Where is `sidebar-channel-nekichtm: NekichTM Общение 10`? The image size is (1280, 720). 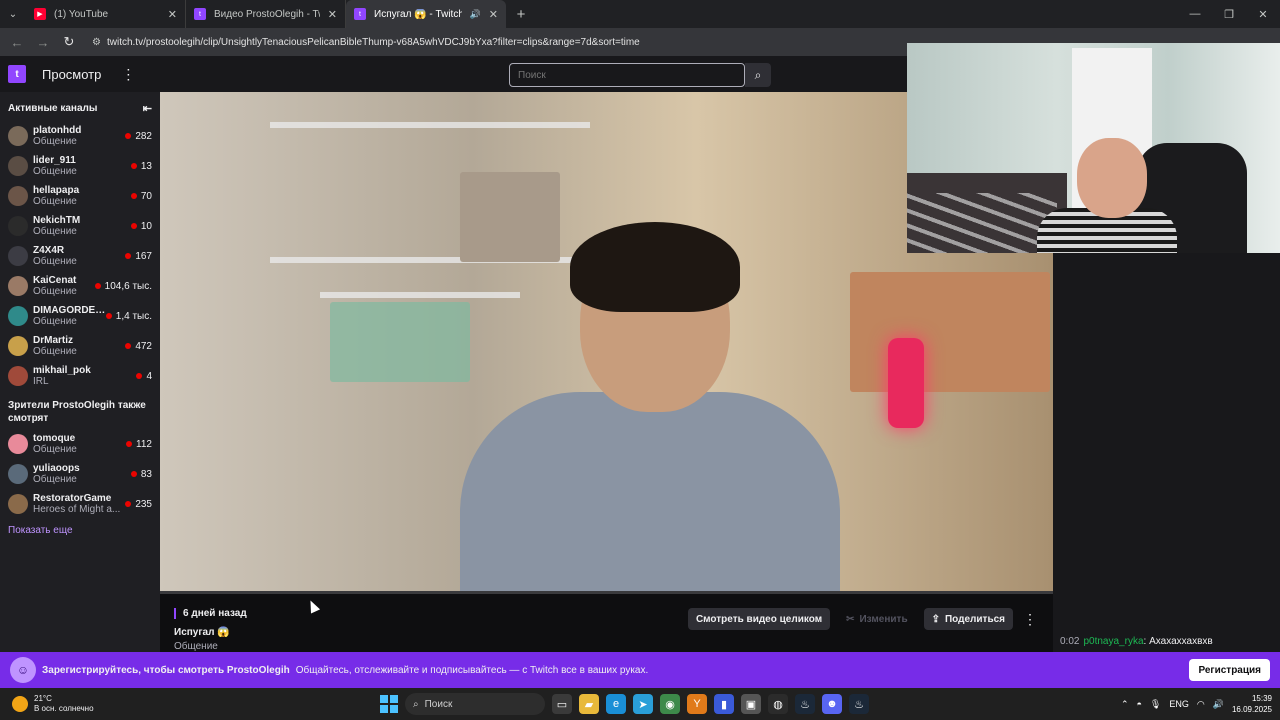 sidebar-channel-nekichtm: NekichTM Общение 10 is located at coordinates (80, 226).